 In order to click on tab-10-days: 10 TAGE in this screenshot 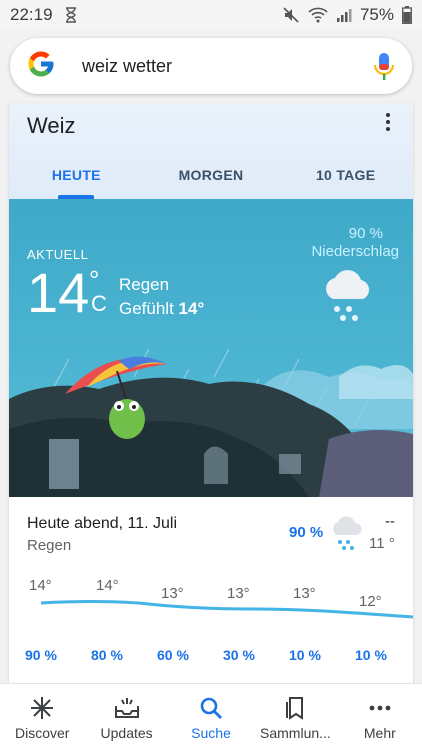, I will do `click(345, 178)`.